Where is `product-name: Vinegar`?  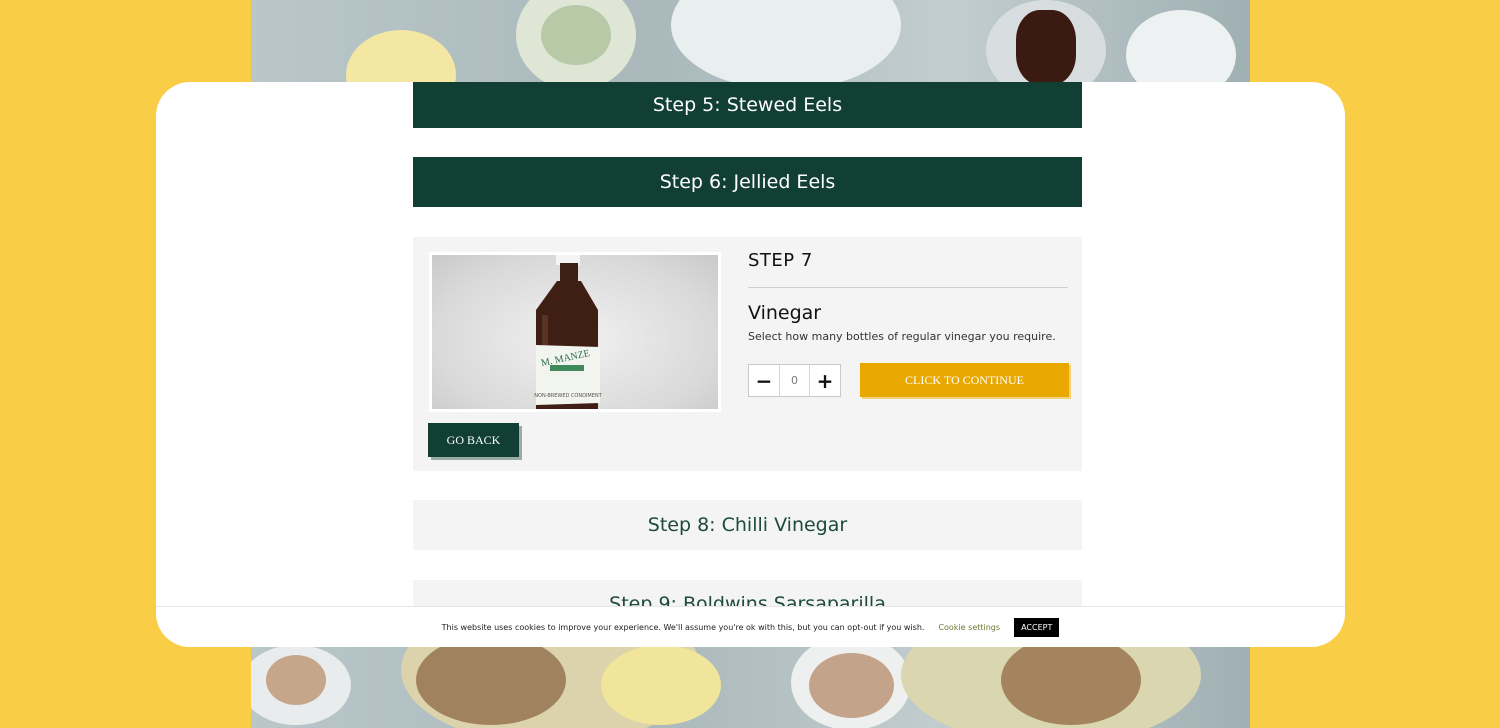
product-name: Vinegar is located at coordinates (785, 313).